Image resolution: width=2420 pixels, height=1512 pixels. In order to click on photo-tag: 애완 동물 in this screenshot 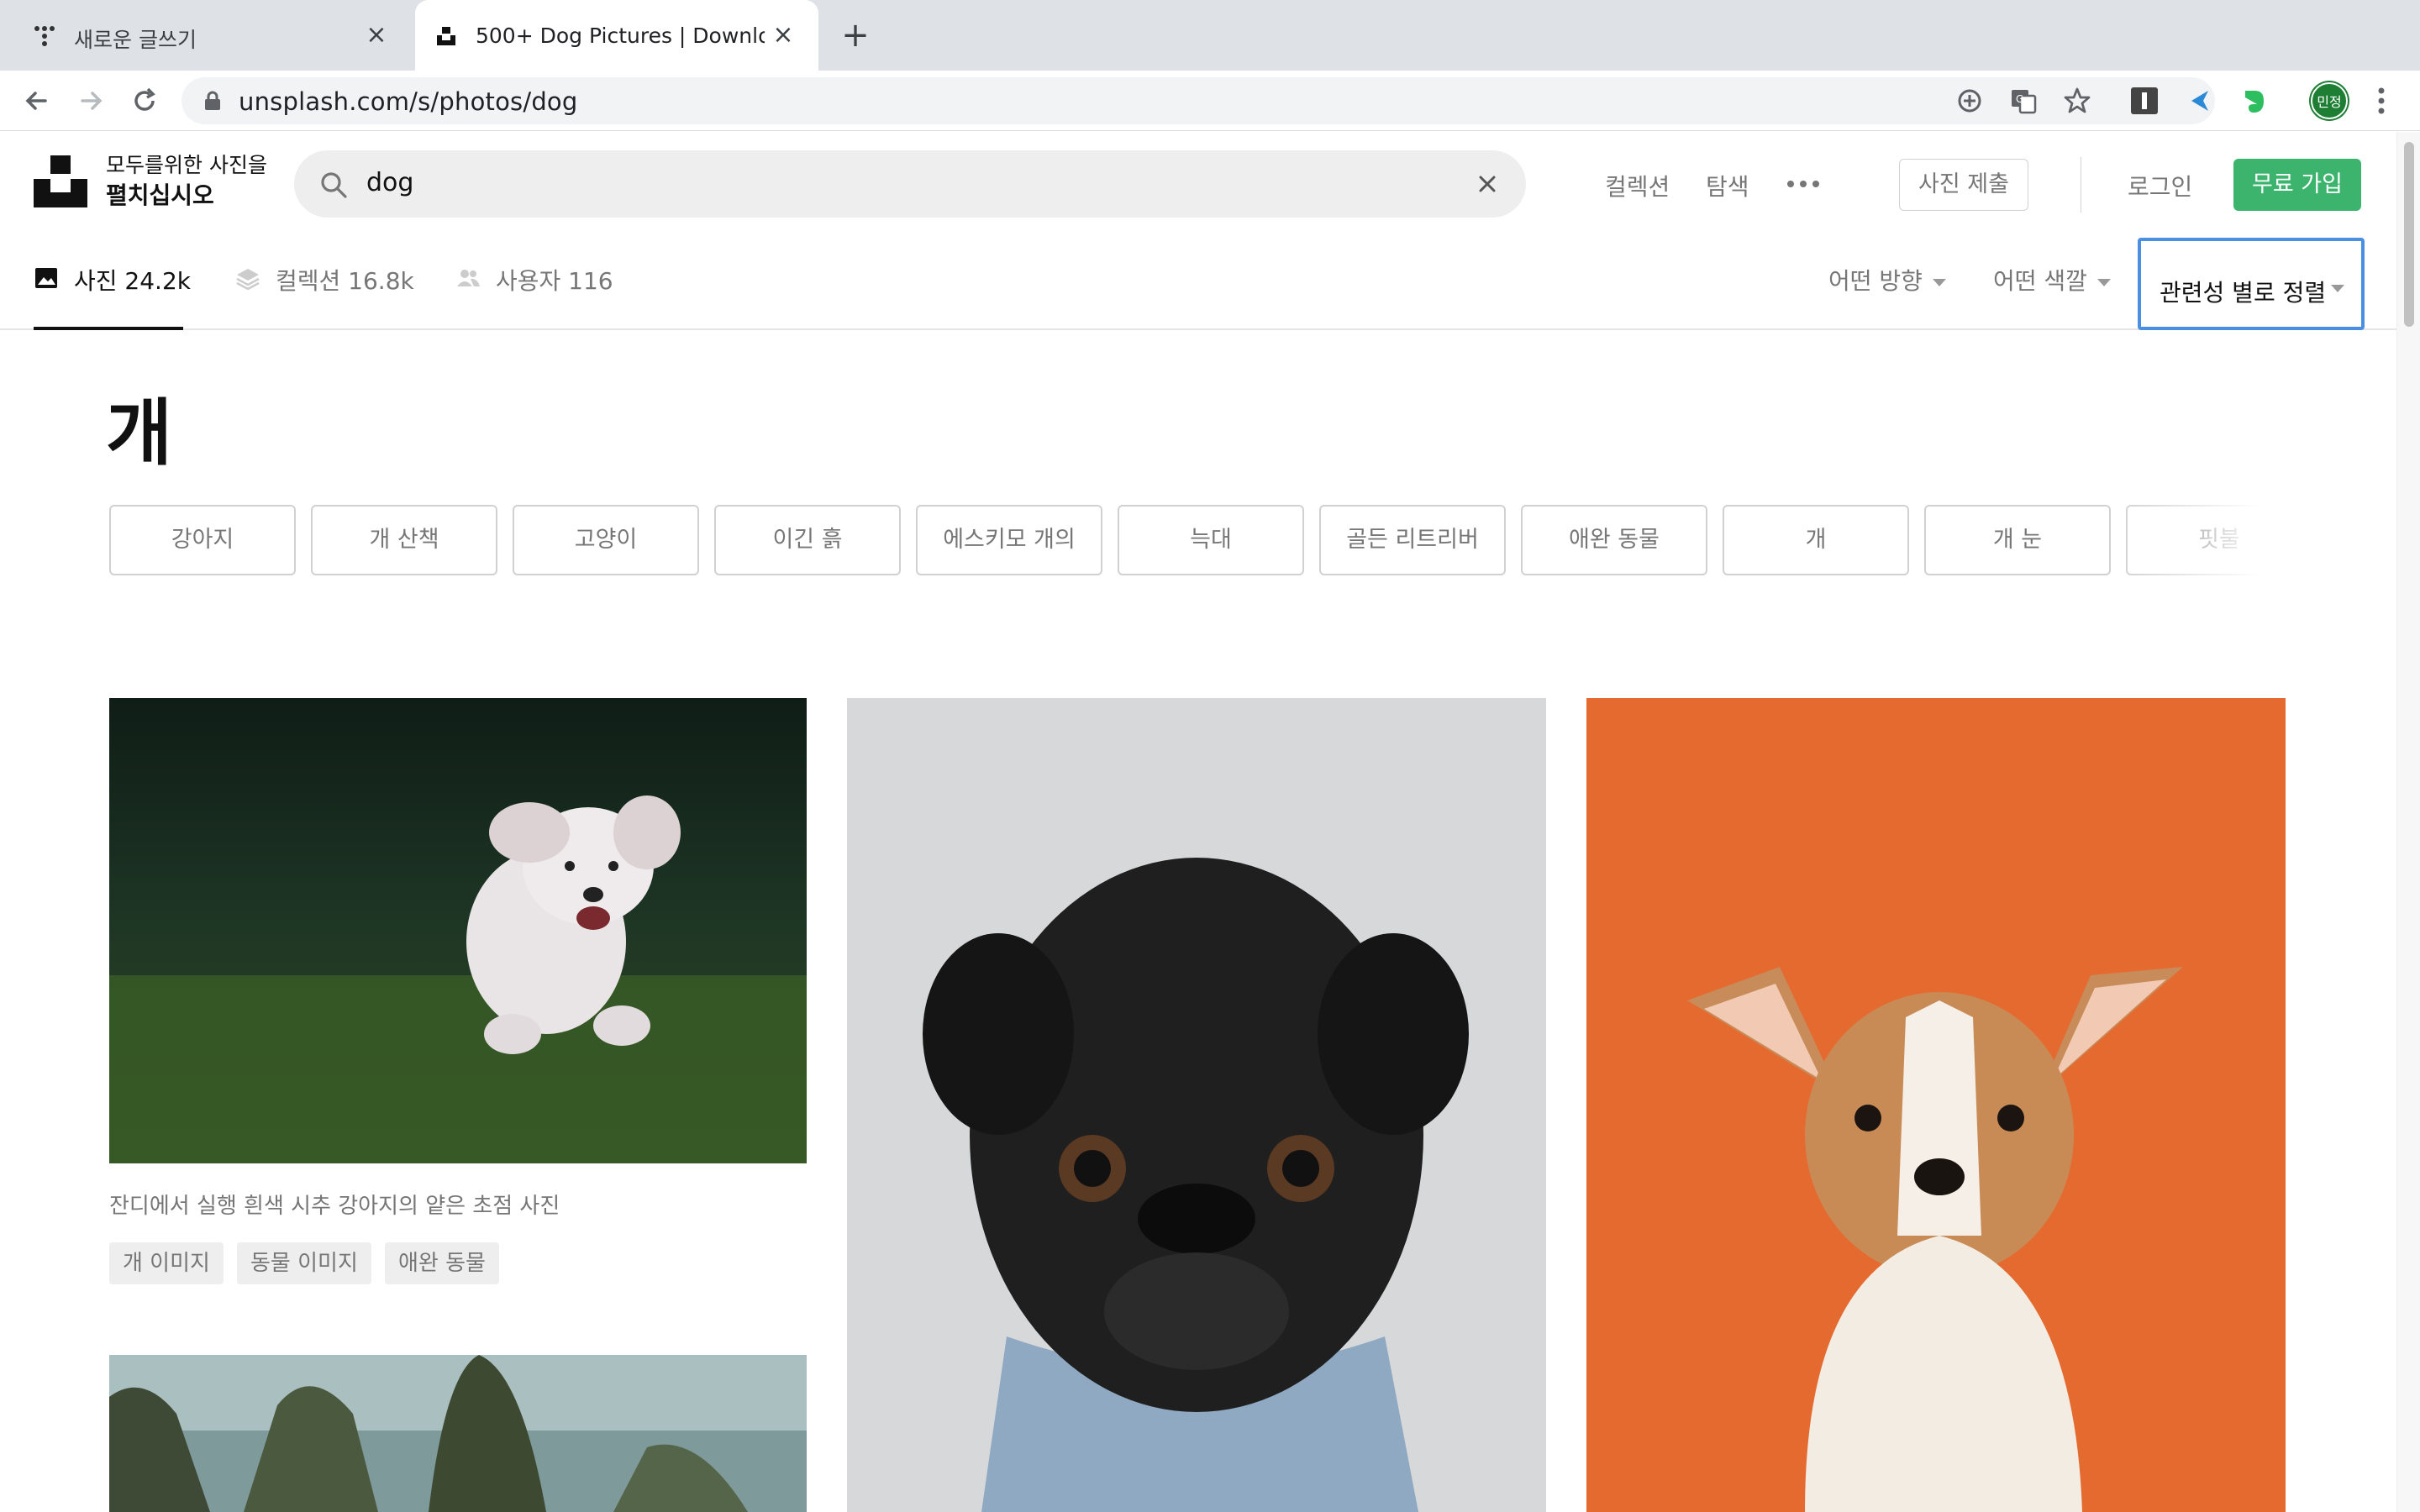, I will do `click(442, 1263)`.